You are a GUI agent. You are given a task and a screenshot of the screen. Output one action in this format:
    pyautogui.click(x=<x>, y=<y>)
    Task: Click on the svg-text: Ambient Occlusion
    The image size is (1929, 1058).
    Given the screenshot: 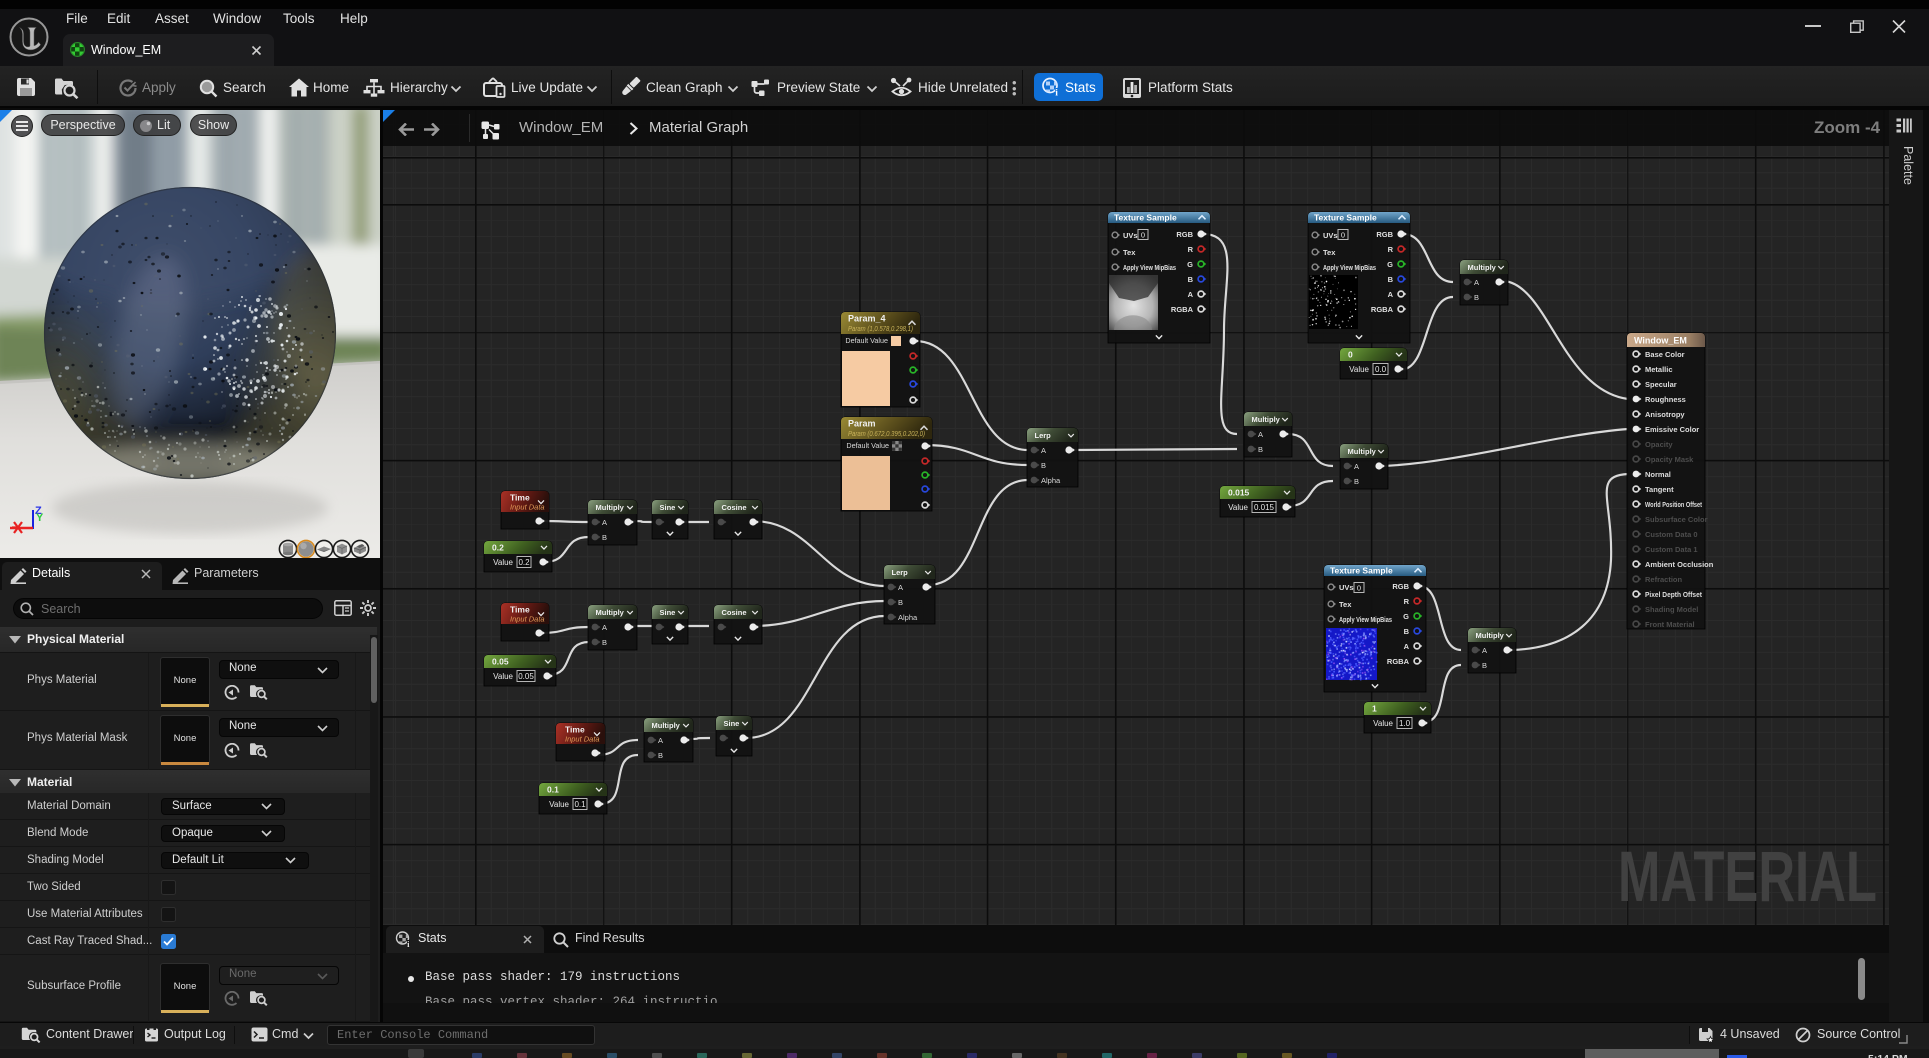 What is the action you would take?
    pyautogui.click(x=1679, y=564)
    